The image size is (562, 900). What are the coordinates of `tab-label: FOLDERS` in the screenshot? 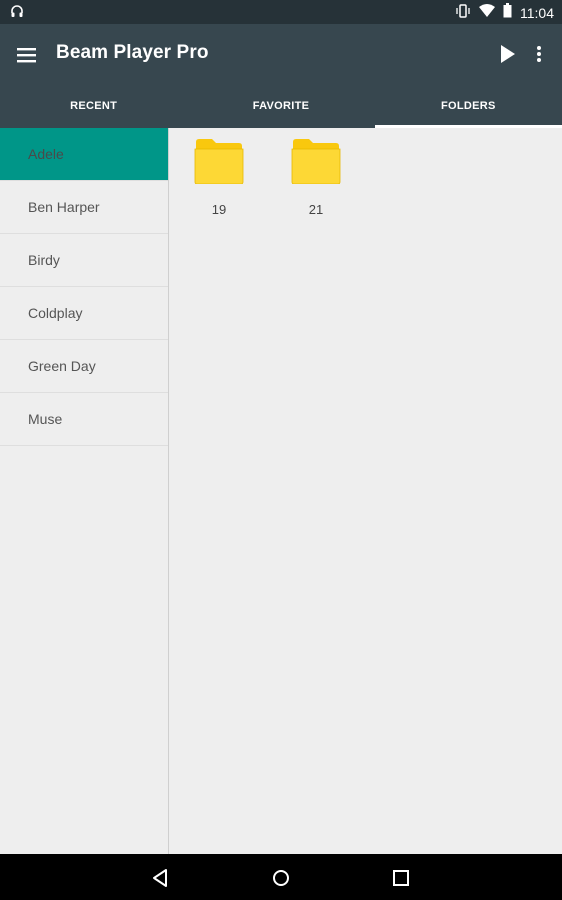 It's located at (468, 106).